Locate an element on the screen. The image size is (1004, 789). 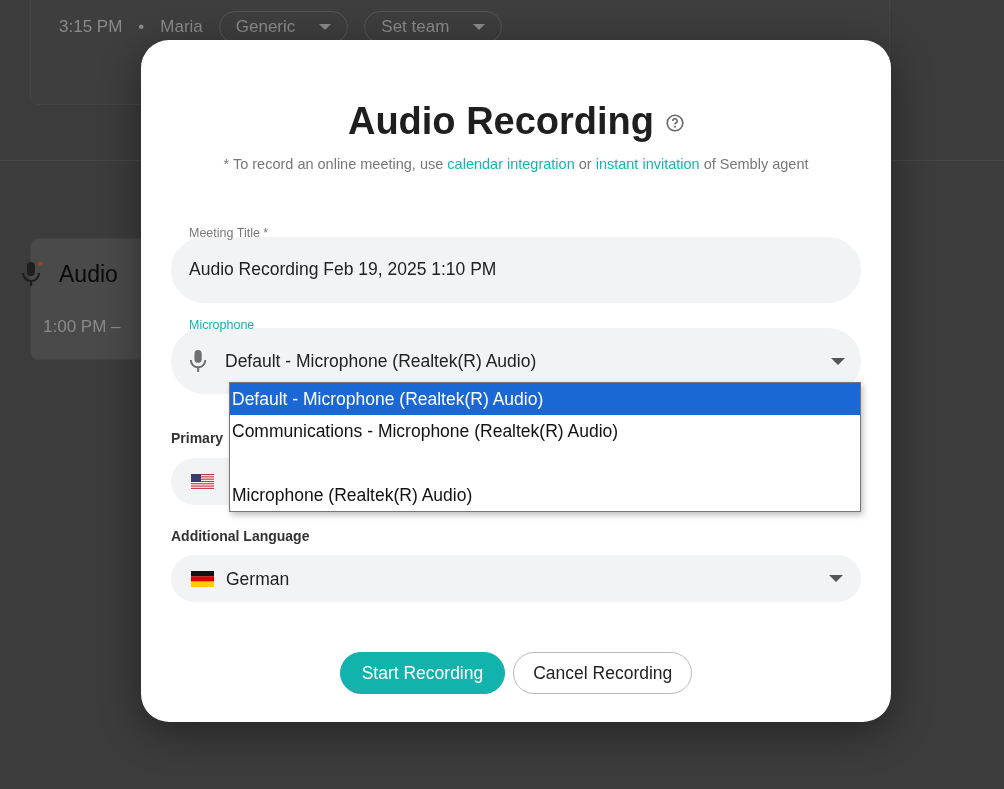
info-note: * To record an online meeting, use calendar integration or instant invitation of Sembly agent is located at coordinates (516, 164).